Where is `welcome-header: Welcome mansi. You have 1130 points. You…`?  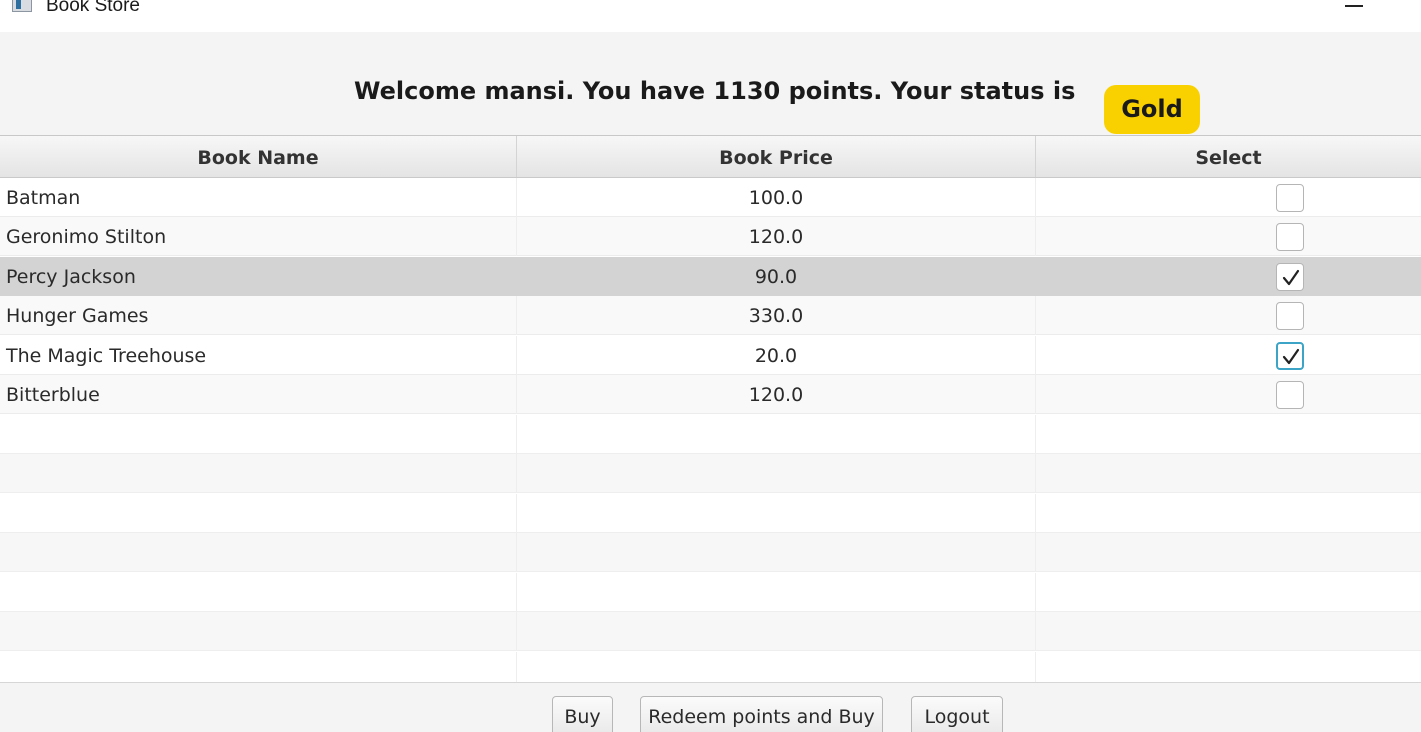
welcome-header: Welcome mansi. You have 1130 points. You… is located at coordinates (710, 83).